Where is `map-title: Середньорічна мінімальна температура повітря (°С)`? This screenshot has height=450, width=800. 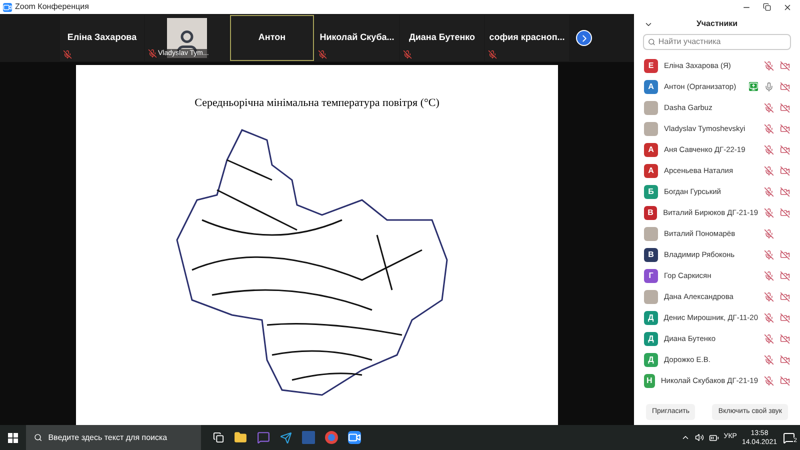
map-title: Середньорічна мінімальна температура повітря (°С) is located at coordinates (317, 103).